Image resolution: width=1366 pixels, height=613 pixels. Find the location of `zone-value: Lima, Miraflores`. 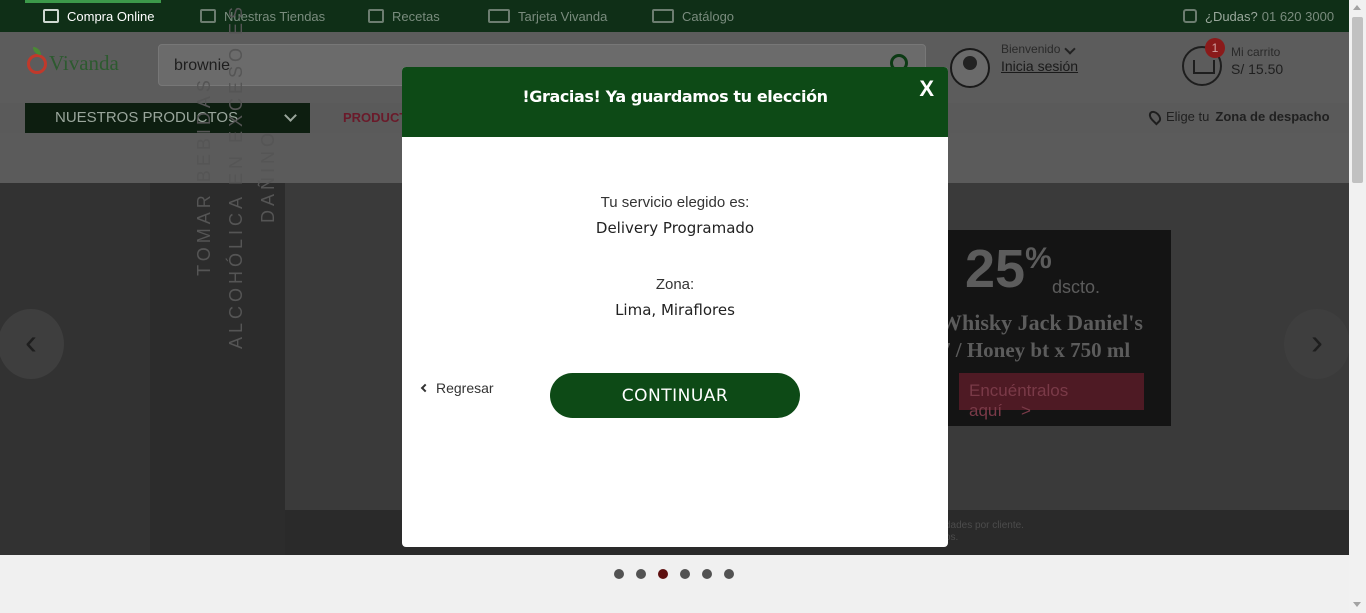

zone-value: Lima, Miraflores is located at coordinates (675, 310).